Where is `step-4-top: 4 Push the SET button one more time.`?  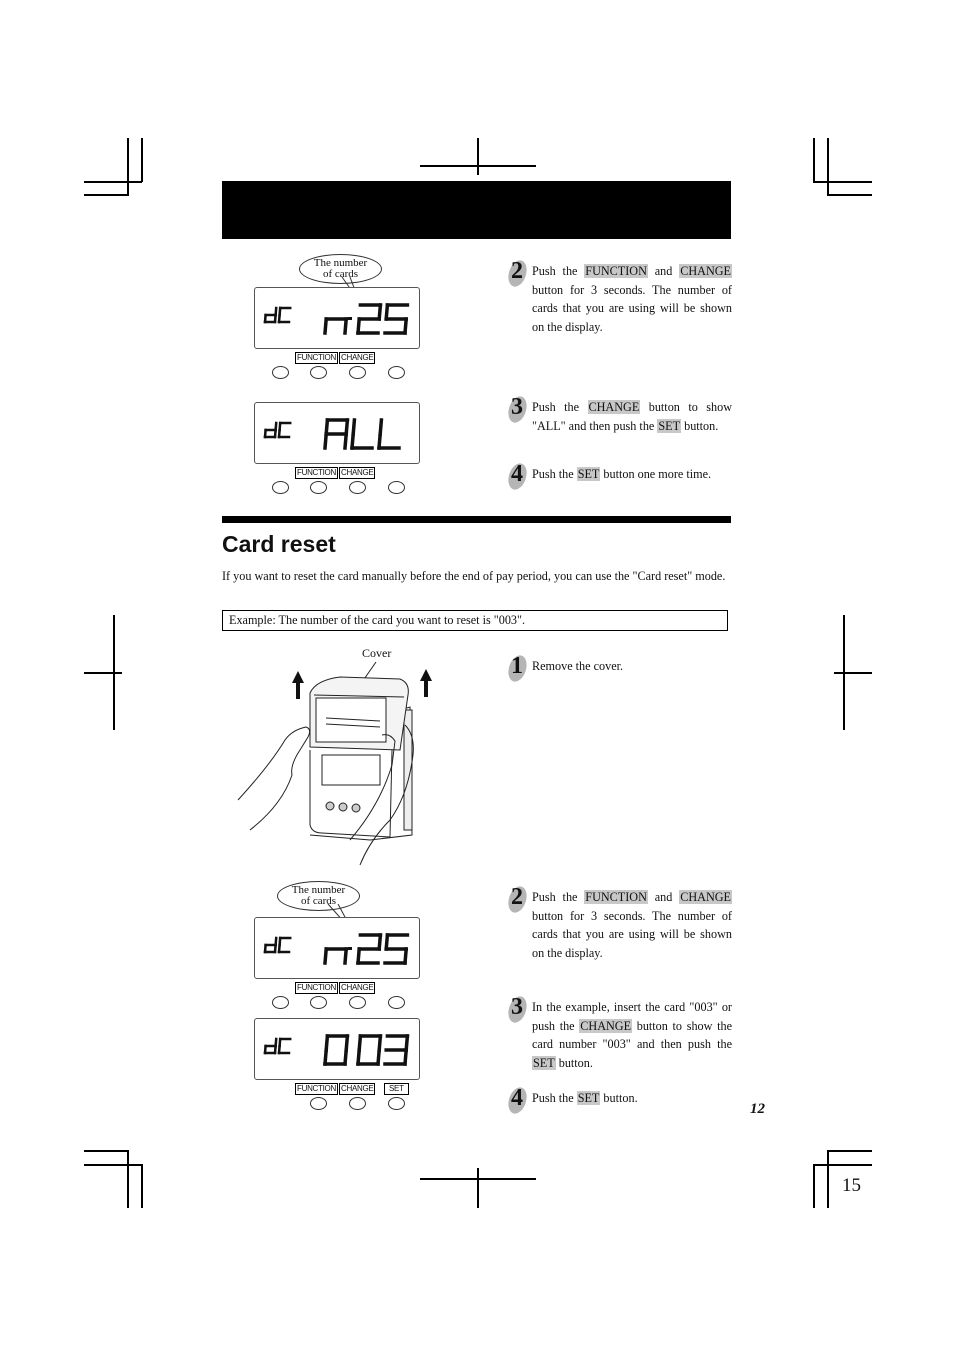 step-4-top: 4 Push the SET button one more time. is located at coordinates (618, 476).